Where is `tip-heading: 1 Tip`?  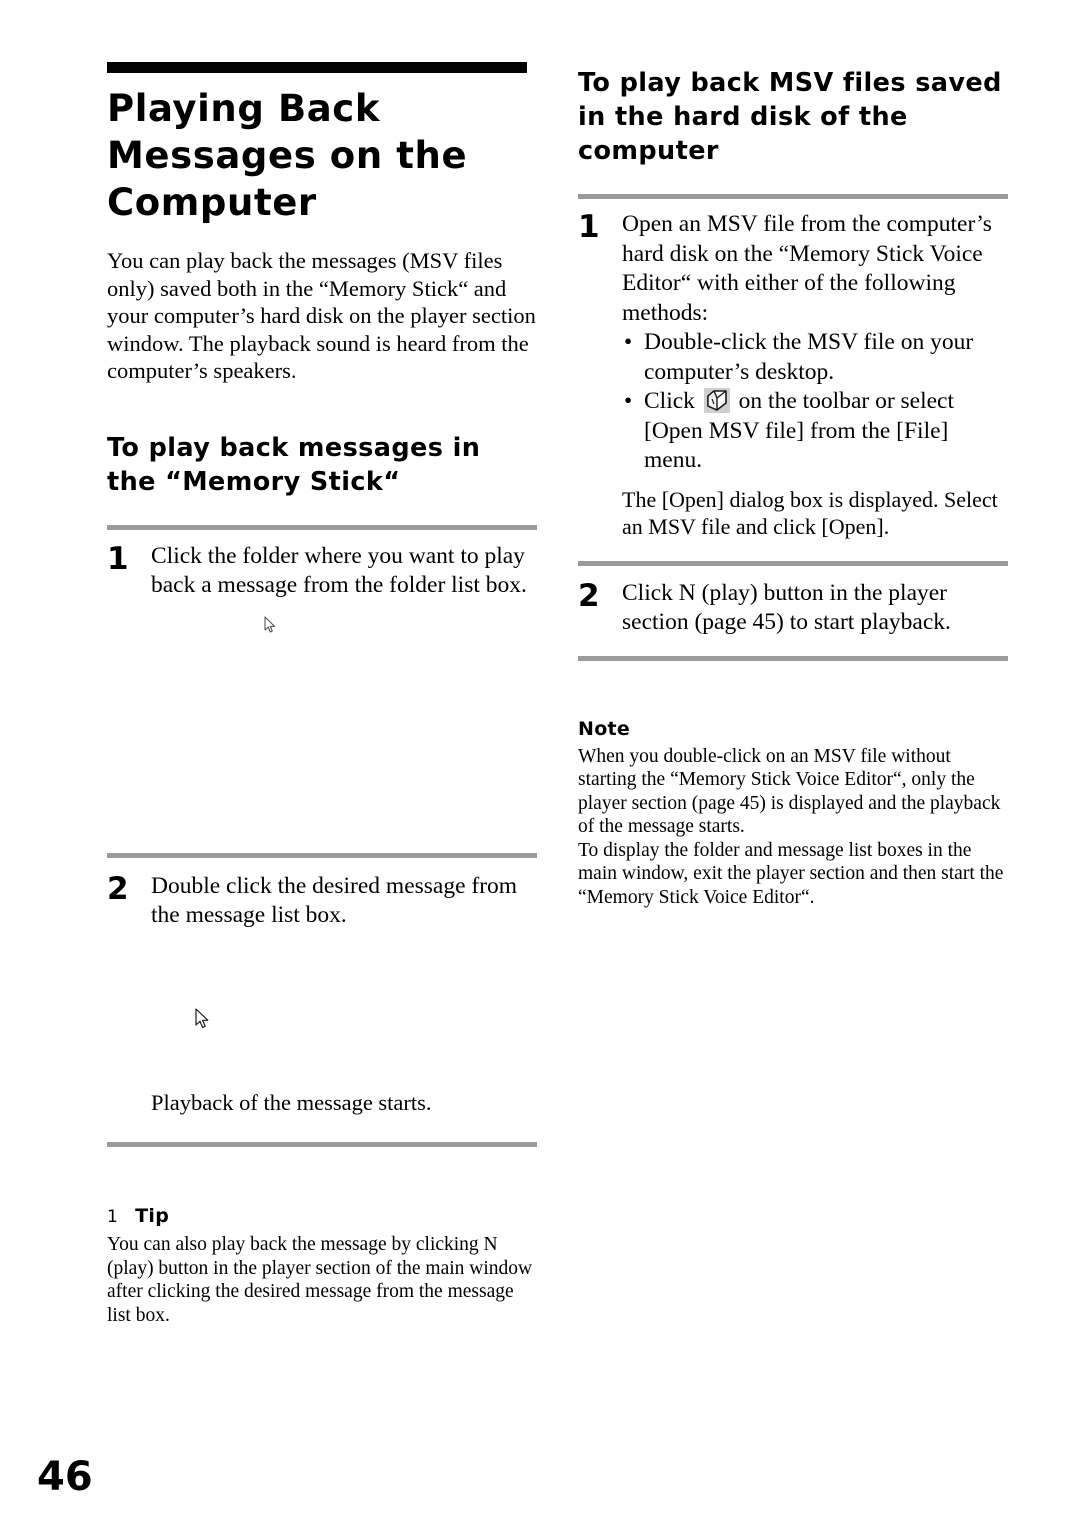
tip-heading: 1 Tip is located at coordinates (322, 1216).